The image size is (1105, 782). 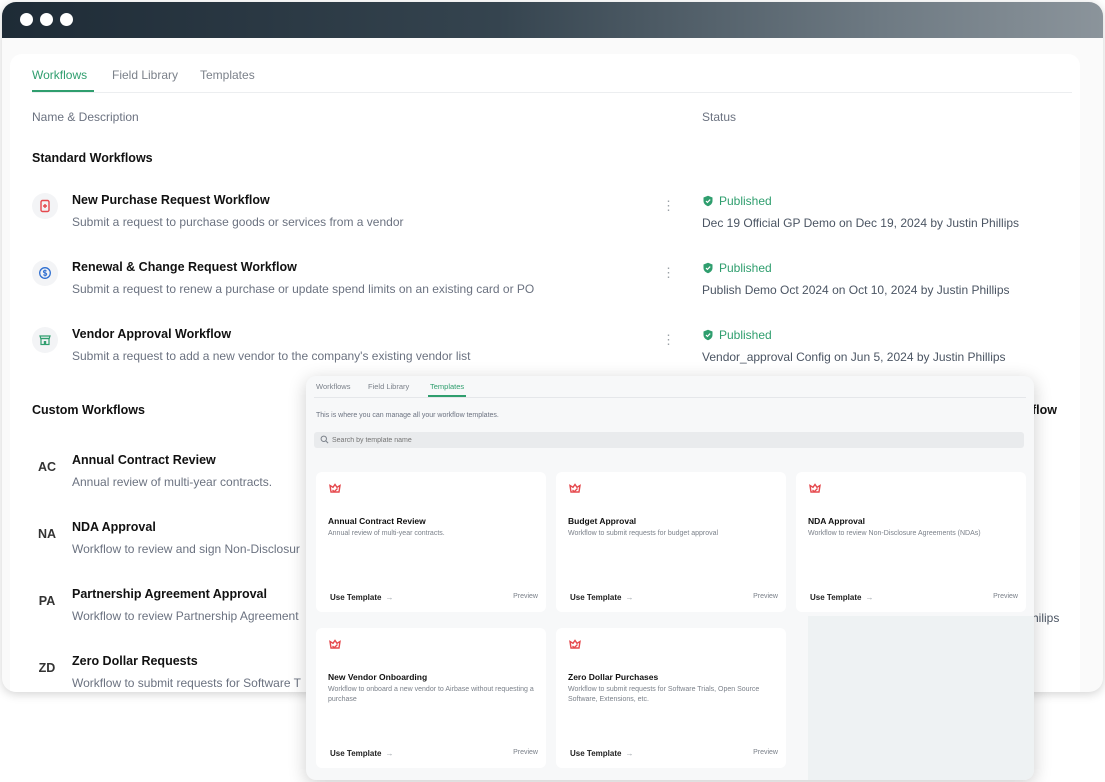 I want to click on workflow-title: New Purchase Request Workflow, so click(x=171, y=200).